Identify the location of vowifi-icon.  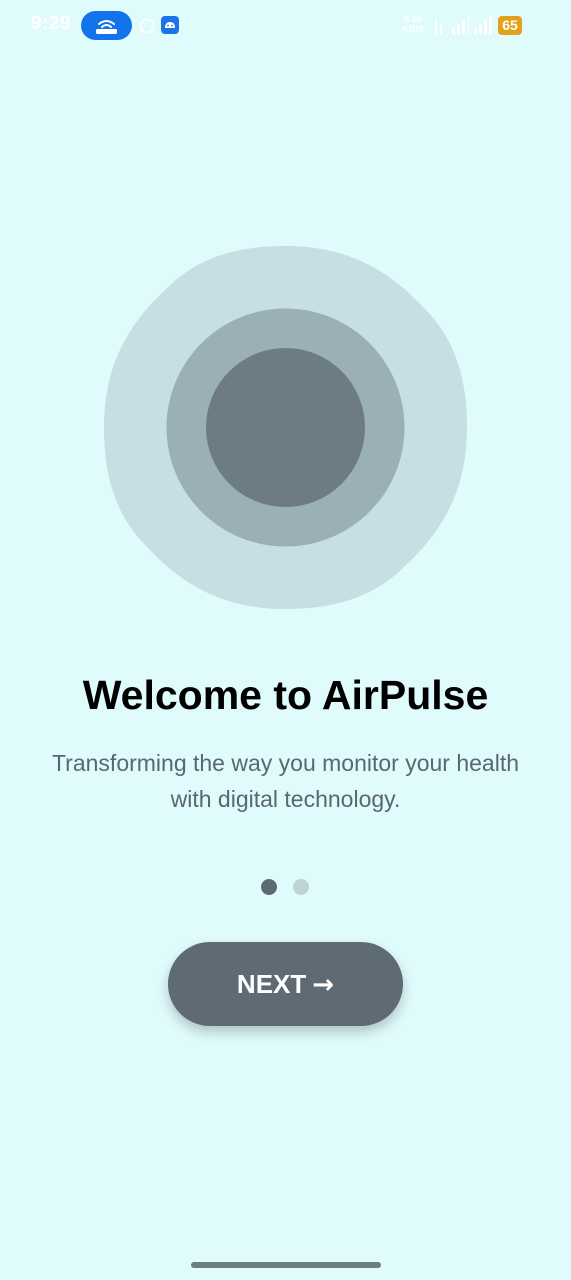
(438, 27).